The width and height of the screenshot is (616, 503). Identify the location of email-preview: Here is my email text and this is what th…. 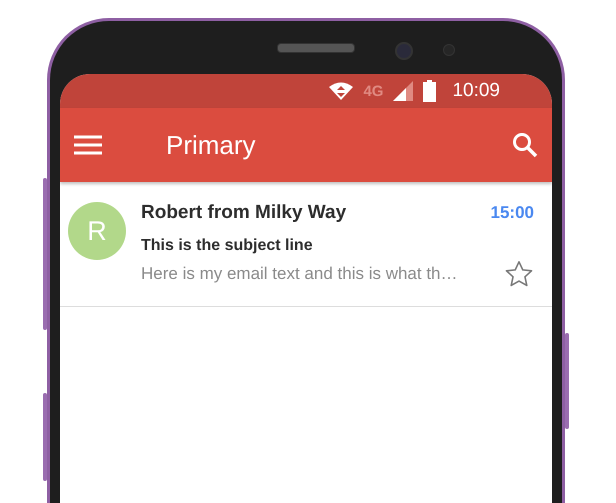
(299, 274).